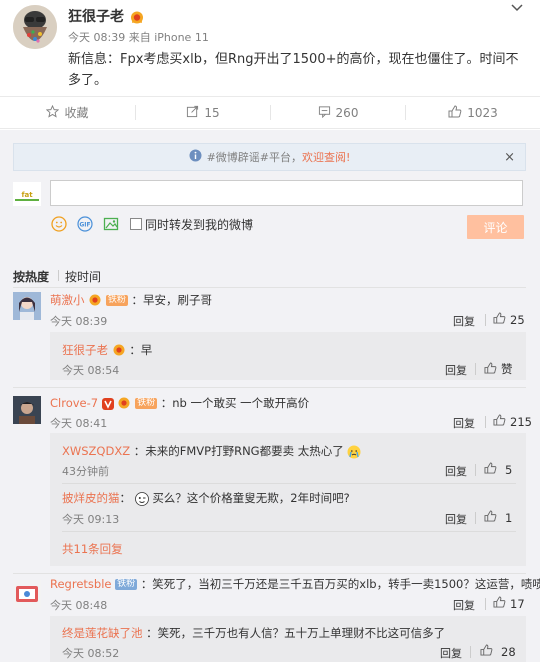  I want to click on comment-line: 萌激小 铁粉 ：早安，刷子哥, so click(131, 300).